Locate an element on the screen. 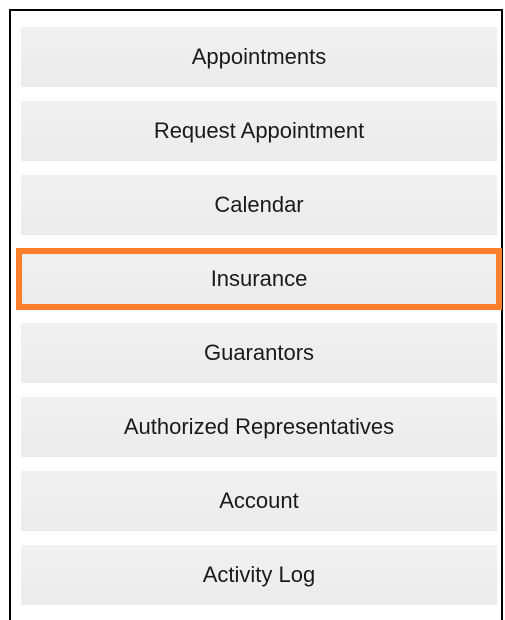 This screenshot has width=505, height=620. menu-item-appointments: Appointments is located at coordinates (259, 57).